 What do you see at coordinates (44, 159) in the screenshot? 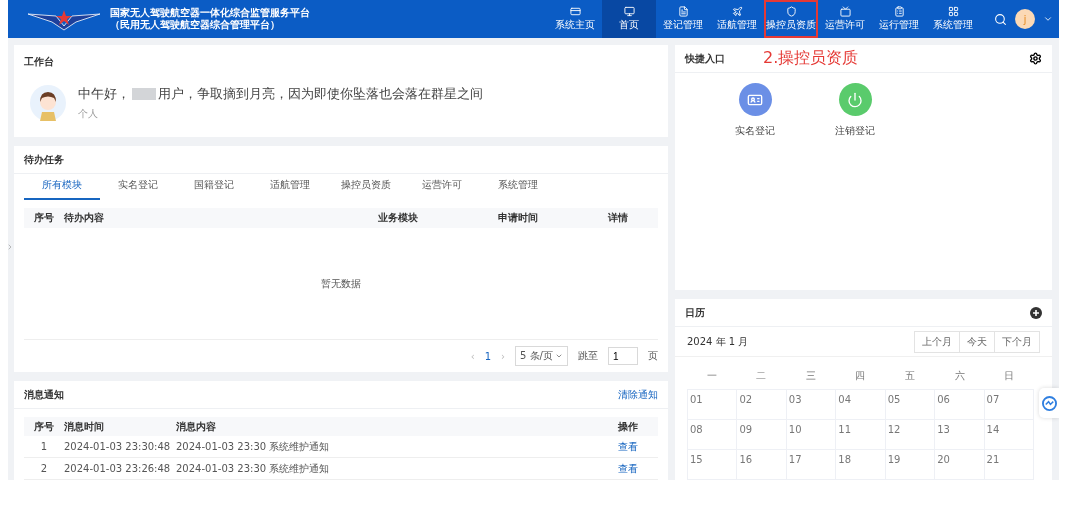
I see `card-title: 待办任务` at bounding box center [44, 159].